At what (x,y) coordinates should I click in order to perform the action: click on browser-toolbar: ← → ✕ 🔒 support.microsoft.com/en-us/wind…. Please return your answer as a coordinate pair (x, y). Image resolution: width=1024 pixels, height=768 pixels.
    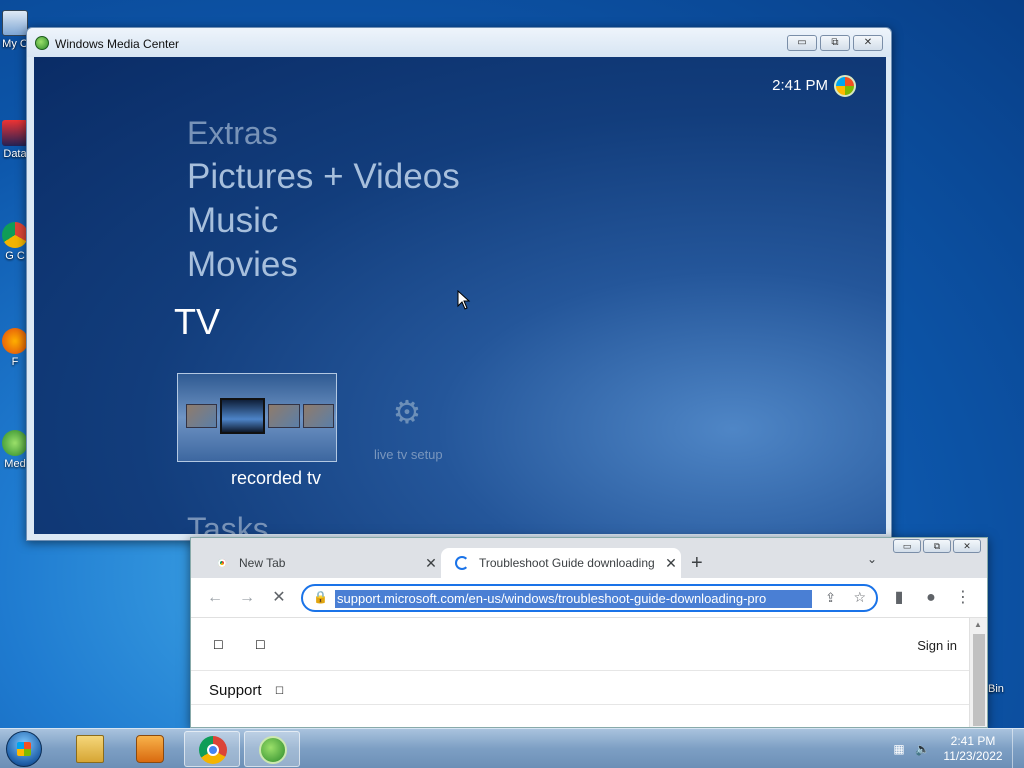
    Looking at the image, I should click on (589, 598).